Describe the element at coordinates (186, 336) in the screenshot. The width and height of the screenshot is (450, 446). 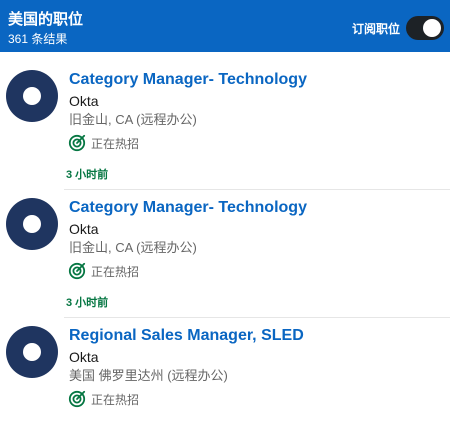
I see `job-title-link: Regional Sales Manager, SLED` at that location.